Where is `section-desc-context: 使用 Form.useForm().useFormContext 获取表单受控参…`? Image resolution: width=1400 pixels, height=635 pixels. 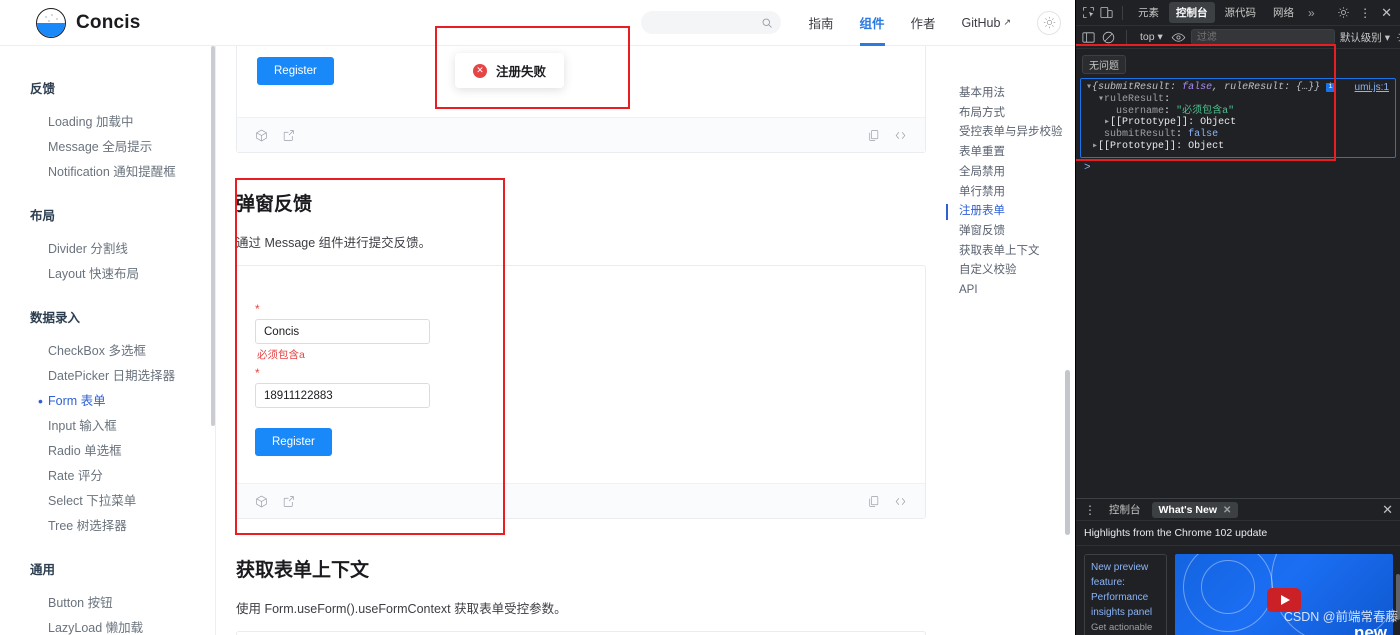
section-desc-context: 使用 Form.useForm().useFormContext 获取表单受控参… is located at coordinates (401, 609).